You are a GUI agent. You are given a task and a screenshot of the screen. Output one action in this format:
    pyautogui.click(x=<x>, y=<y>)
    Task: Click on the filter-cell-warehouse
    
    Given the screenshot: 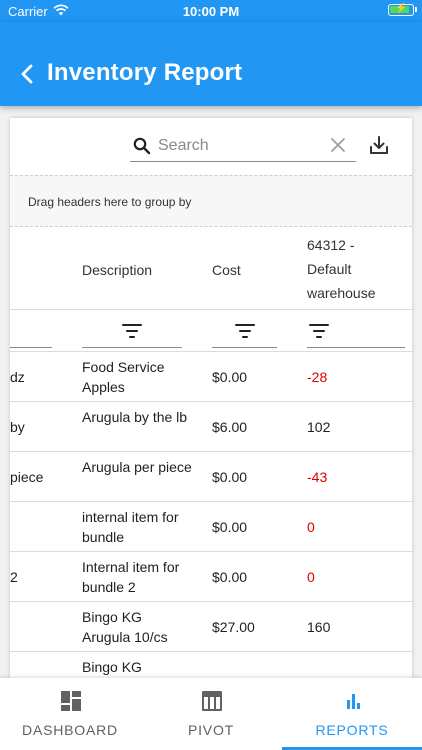 What is the action you would take?
    pyautogui.click(x=356, y=334)
    